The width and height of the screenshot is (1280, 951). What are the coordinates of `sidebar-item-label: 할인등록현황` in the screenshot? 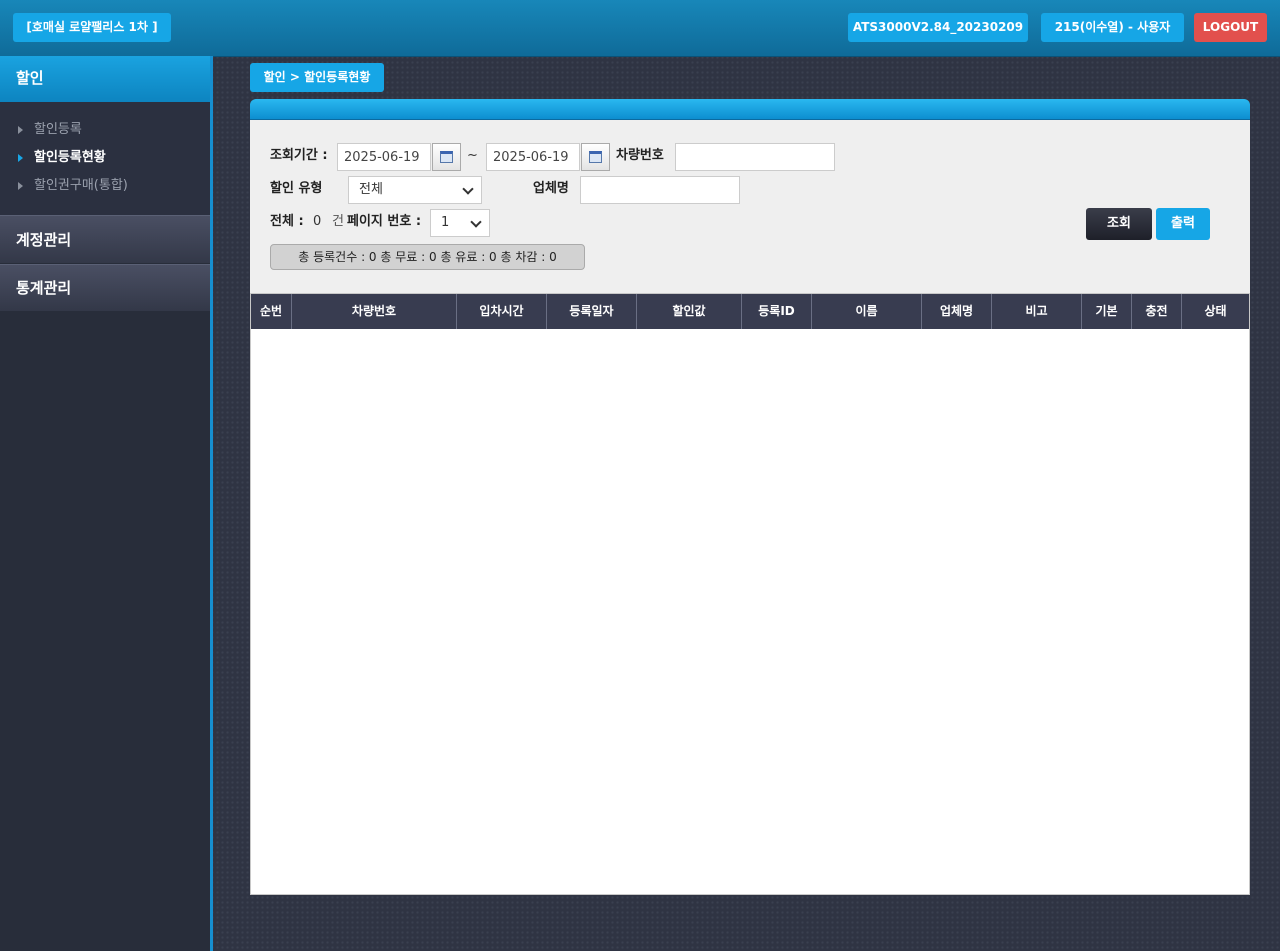 It's located at (70, 157).